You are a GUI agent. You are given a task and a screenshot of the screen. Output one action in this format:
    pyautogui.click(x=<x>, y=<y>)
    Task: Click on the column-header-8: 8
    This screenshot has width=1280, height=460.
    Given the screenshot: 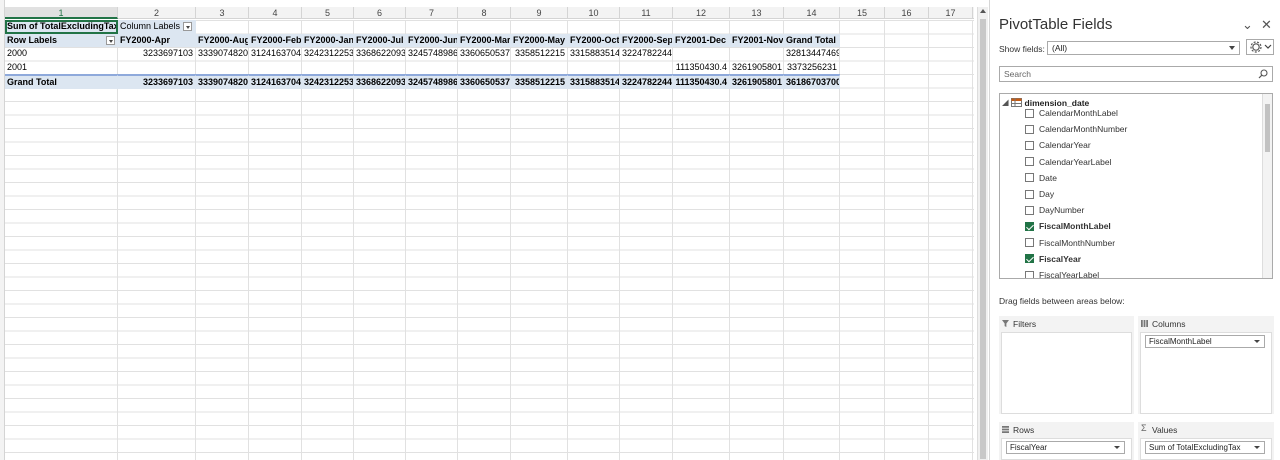 What is the action you would take?
    pyautogui.click(x=484, y=13)
    